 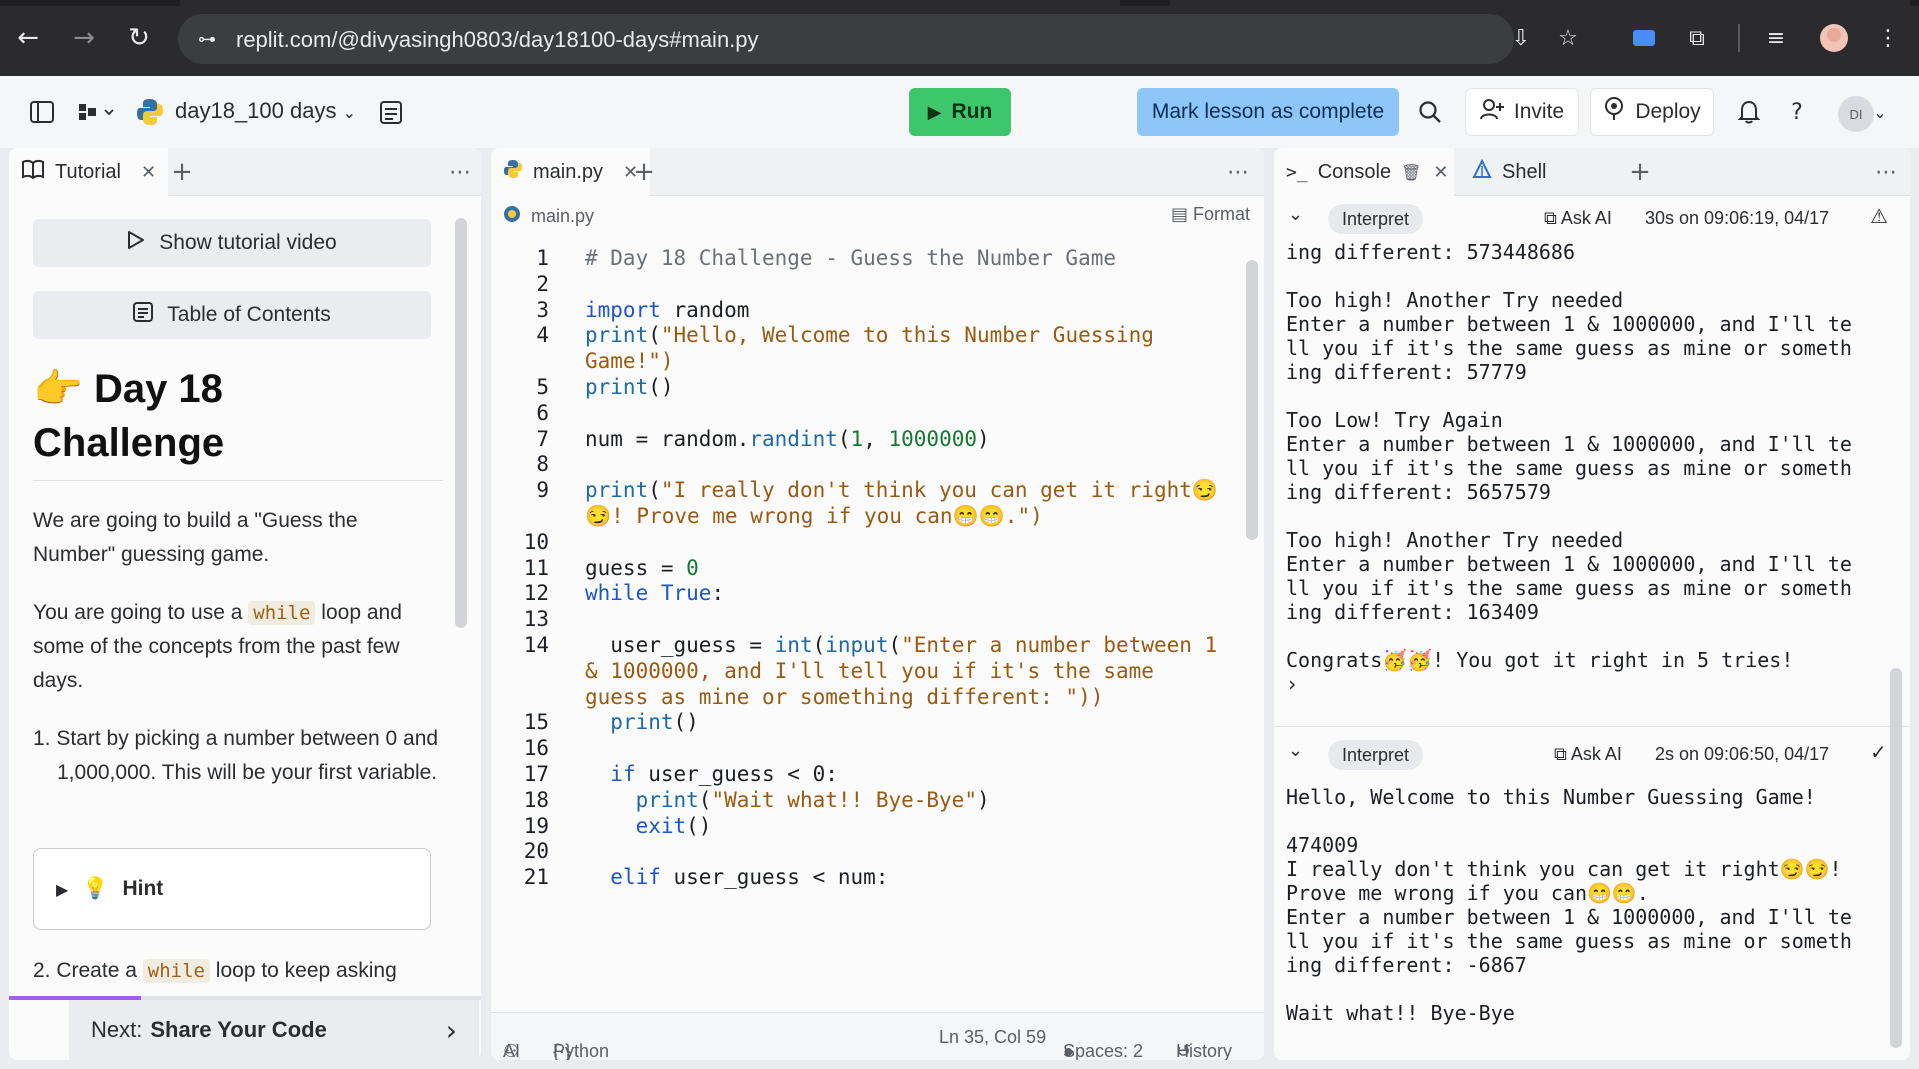 I want to click on notes-icon, so click(x=391, y=112).